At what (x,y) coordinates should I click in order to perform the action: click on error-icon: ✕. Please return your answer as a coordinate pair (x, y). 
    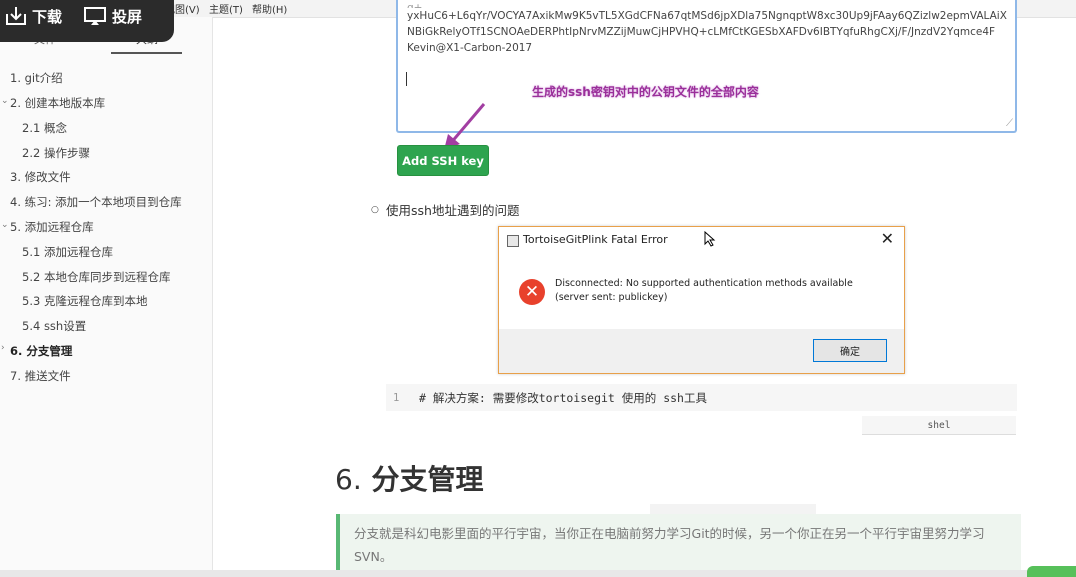
    Looking at the image, I should click on (532, 292).